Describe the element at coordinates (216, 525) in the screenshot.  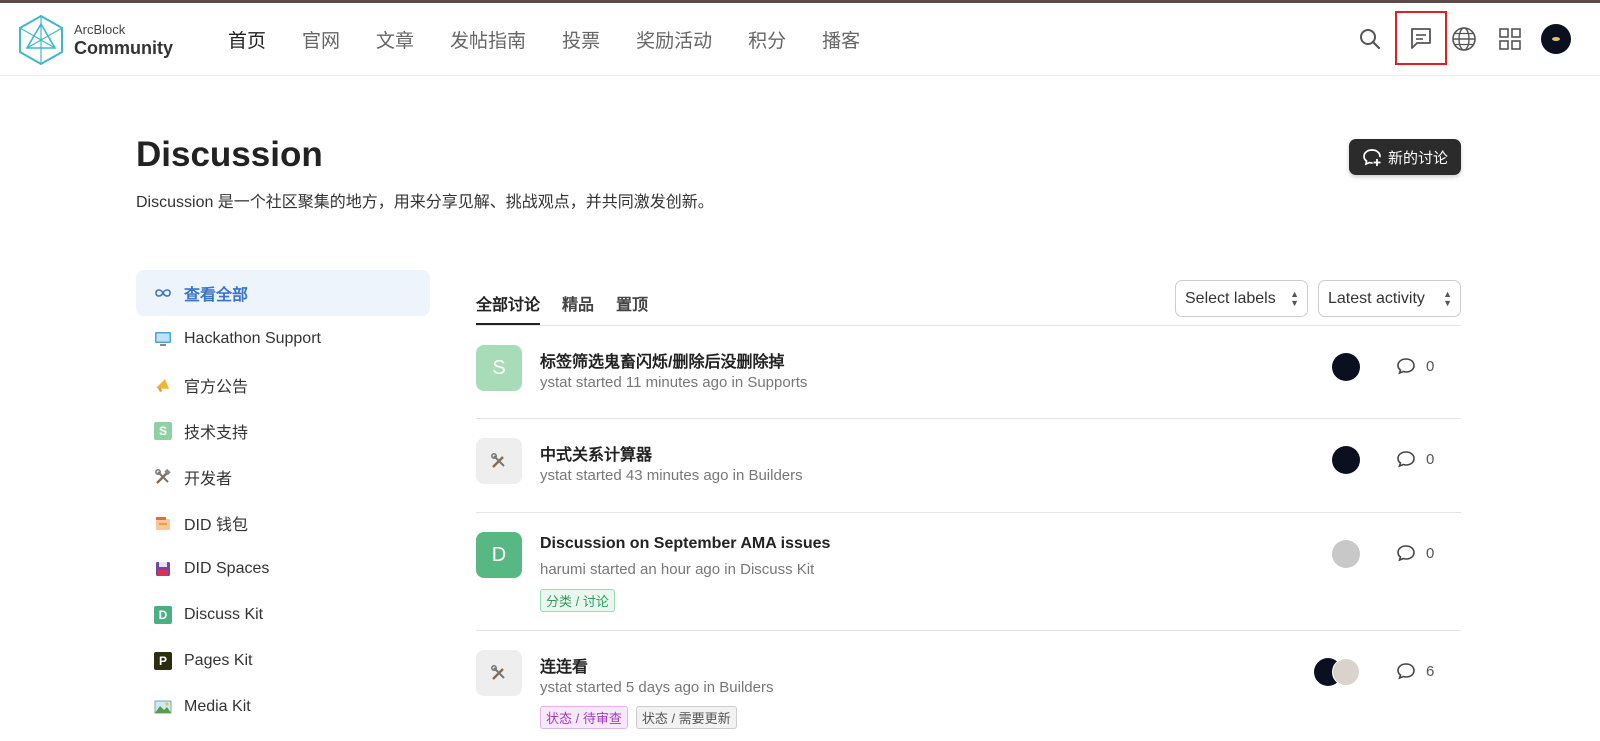
I see `sidebar-item-label: DID 钱包` at that location.